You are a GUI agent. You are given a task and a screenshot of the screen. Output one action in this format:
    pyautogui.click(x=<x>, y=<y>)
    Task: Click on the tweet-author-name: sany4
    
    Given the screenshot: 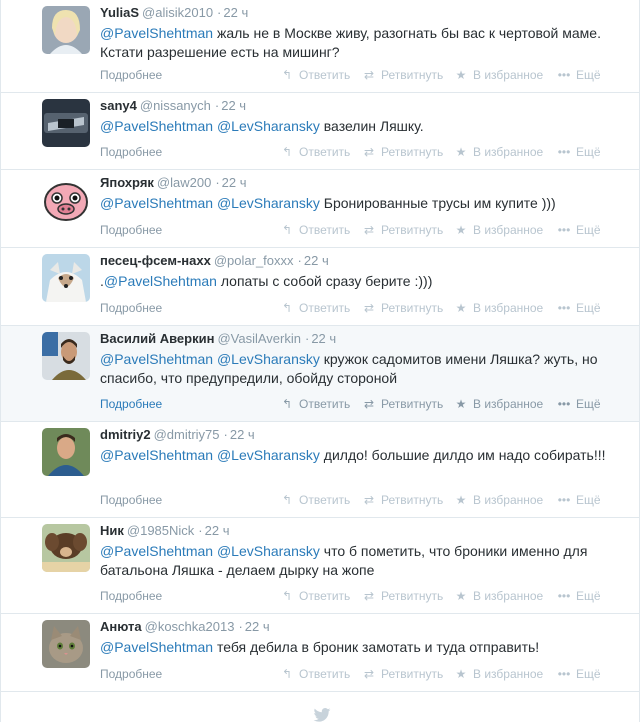 What is the action you would take?
    pyautogui.click(x=118, y=105)
    